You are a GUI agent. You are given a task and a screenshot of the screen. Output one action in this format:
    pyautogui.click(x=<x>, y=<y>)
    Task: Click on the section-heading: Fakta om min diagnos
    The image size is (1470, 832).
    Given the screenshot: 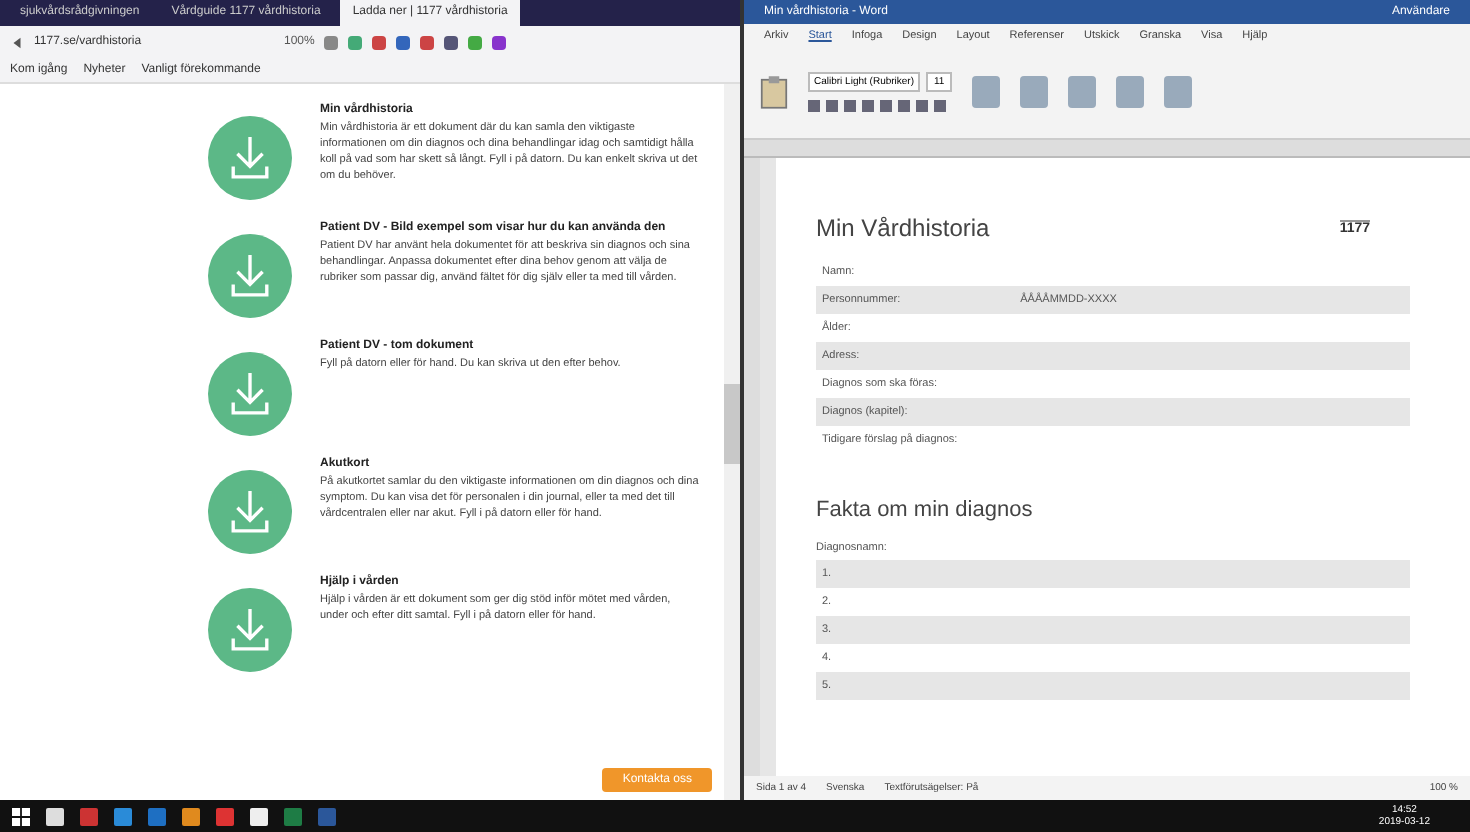 What is the action you would take?
    pyautogui.click(x=925, y=510)
    